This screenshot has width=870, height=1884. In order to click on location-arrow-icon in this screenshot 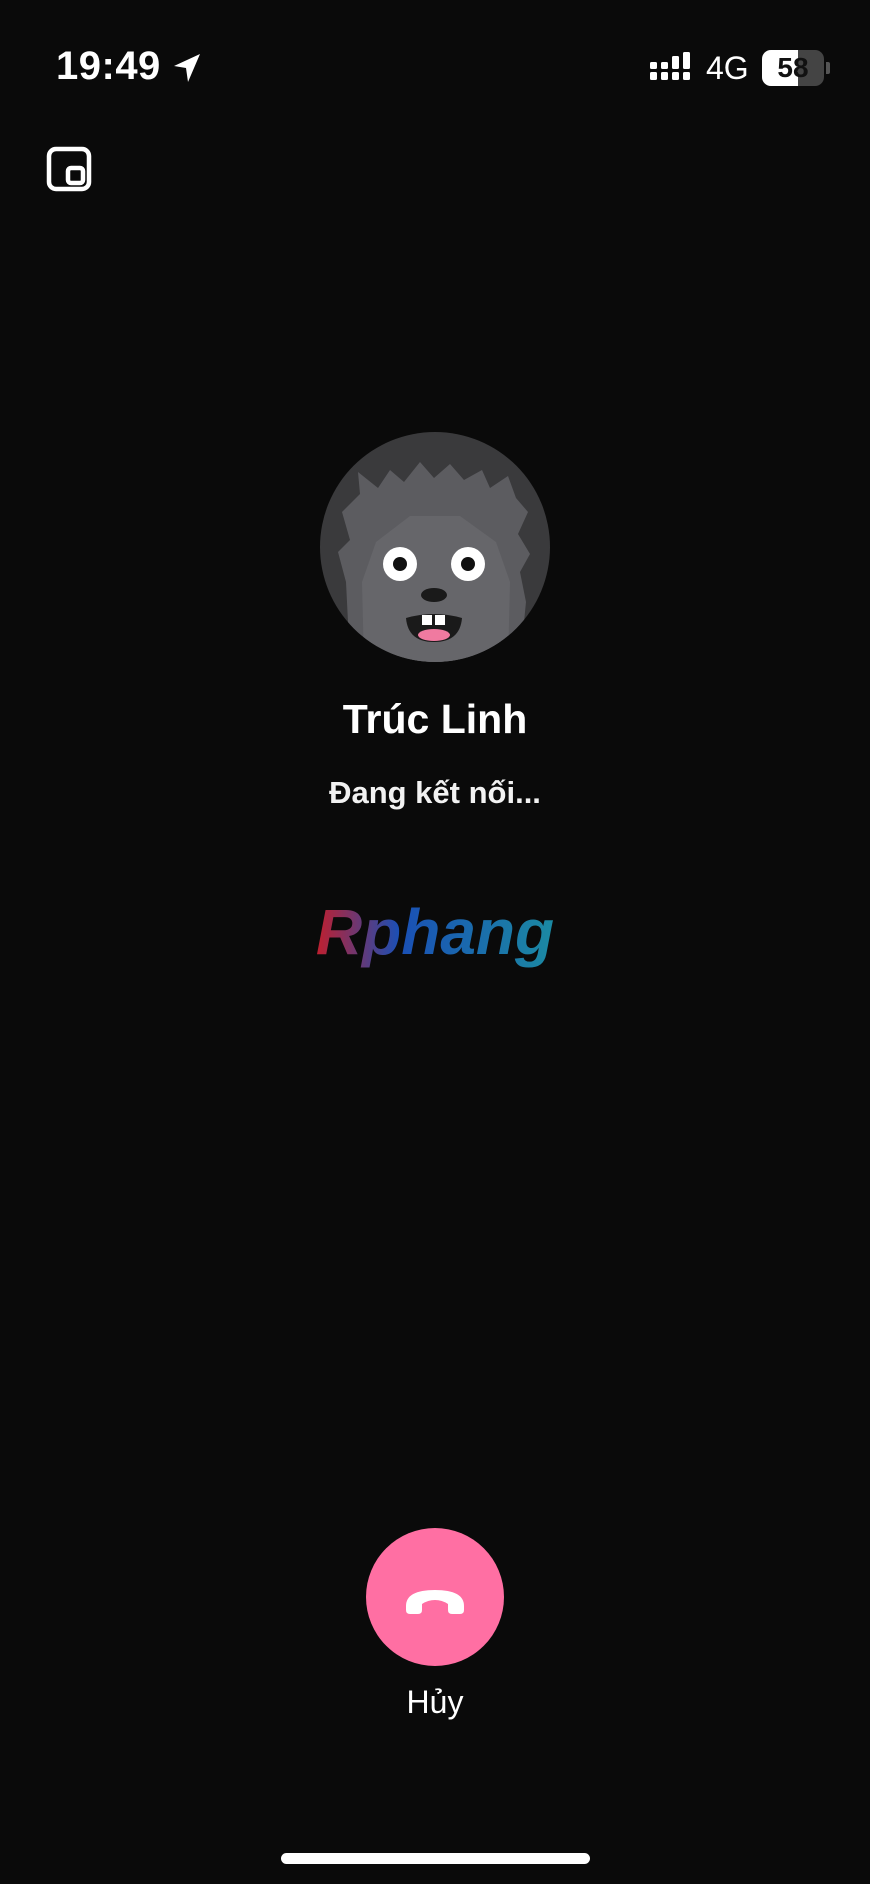, I will do `click(187, 68)`.